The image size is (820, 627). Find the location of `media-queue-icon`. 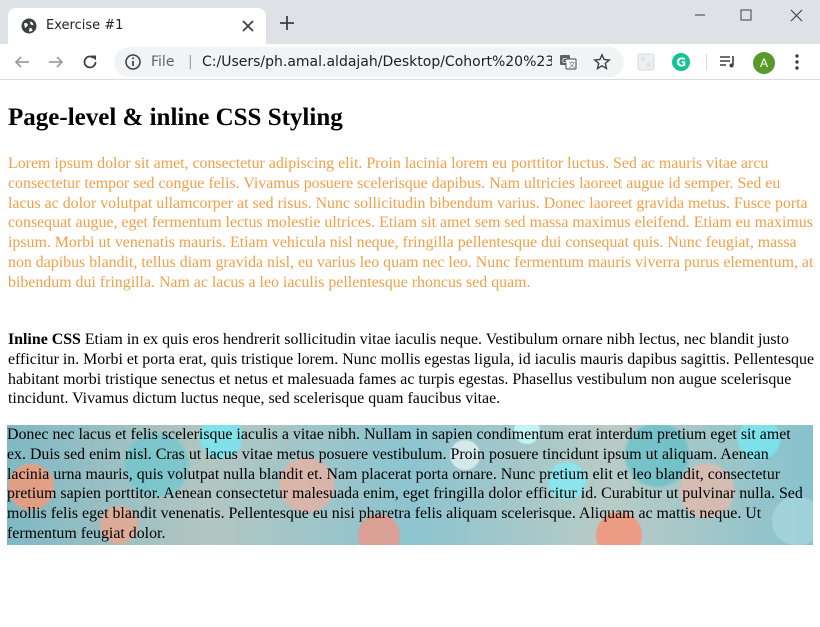

media-queue-icon is located at coordinates (728, 62).